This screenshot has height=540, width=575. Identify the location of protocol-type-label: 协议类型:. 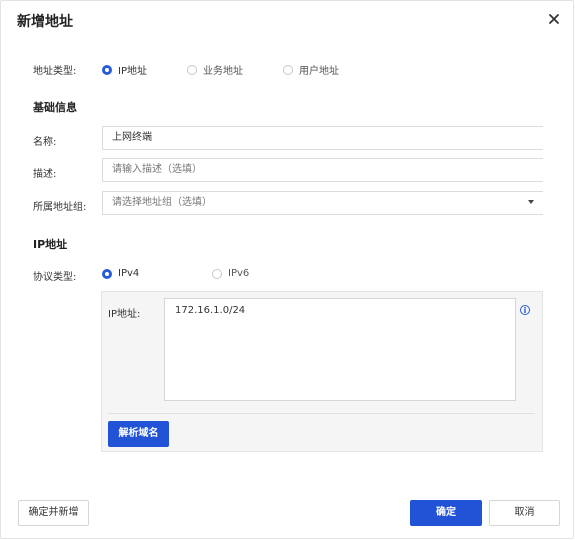
(55, 277).